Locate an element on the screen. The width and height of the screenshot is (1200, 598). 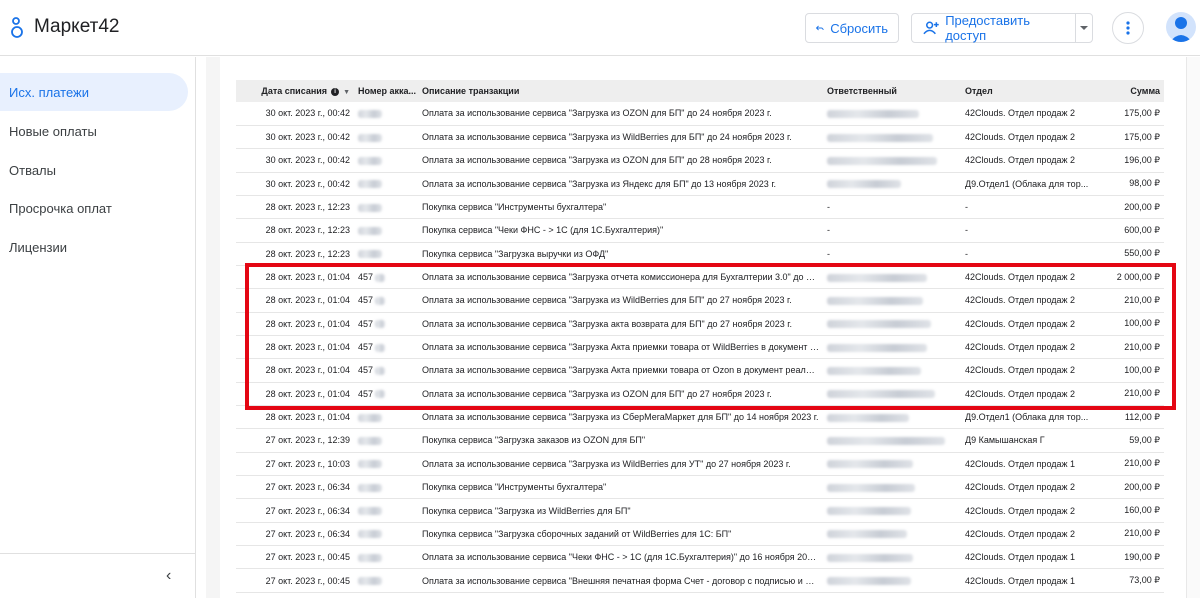
cell-amount: 100,00 ₽ is located at coordinates (1142, 323).